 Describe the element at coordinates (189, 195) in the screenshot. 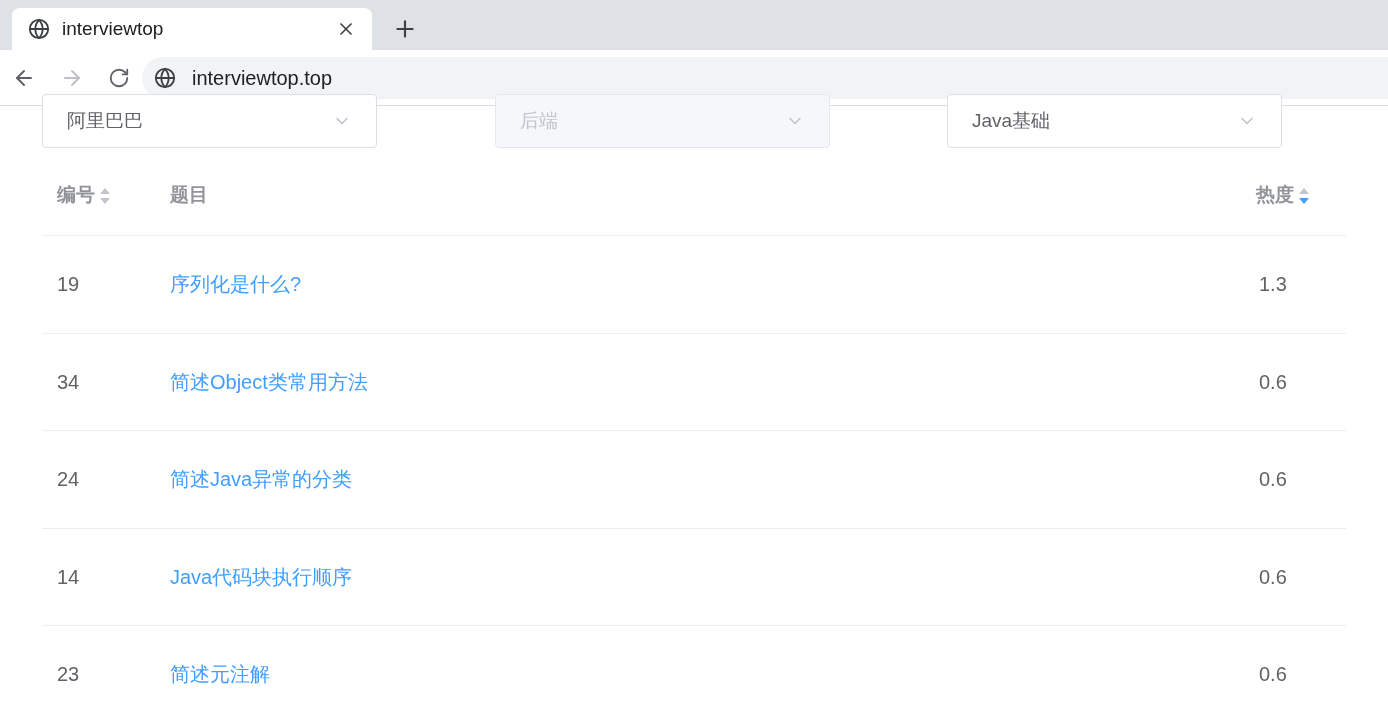

I see `column-header: 题目` at that location.